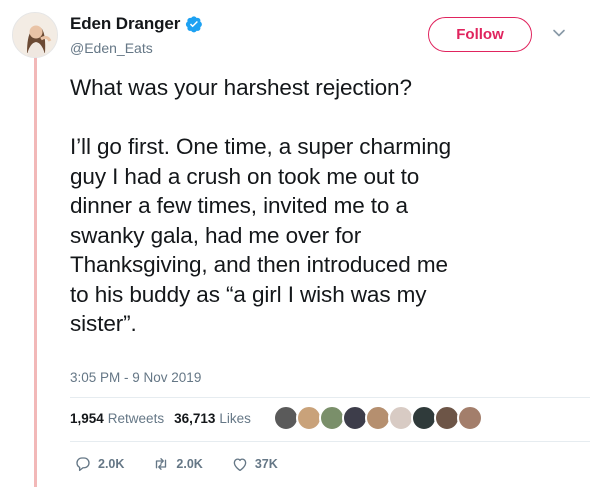  I want to click on engagement-stats: 1,954 Retweets 36,713 Likes, so click(160, 418).